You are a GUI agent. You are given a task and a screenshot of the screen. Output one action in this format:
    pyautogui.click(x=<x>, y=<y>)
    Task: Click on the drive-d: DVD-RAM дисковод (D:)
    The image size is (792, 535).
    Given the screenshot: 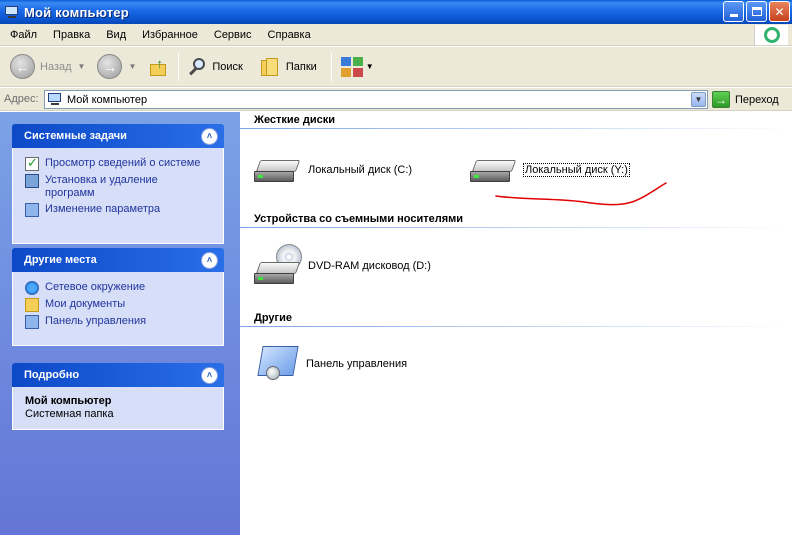 What is the action you would take?
    pyautogui.click(x=342, y=266)
    